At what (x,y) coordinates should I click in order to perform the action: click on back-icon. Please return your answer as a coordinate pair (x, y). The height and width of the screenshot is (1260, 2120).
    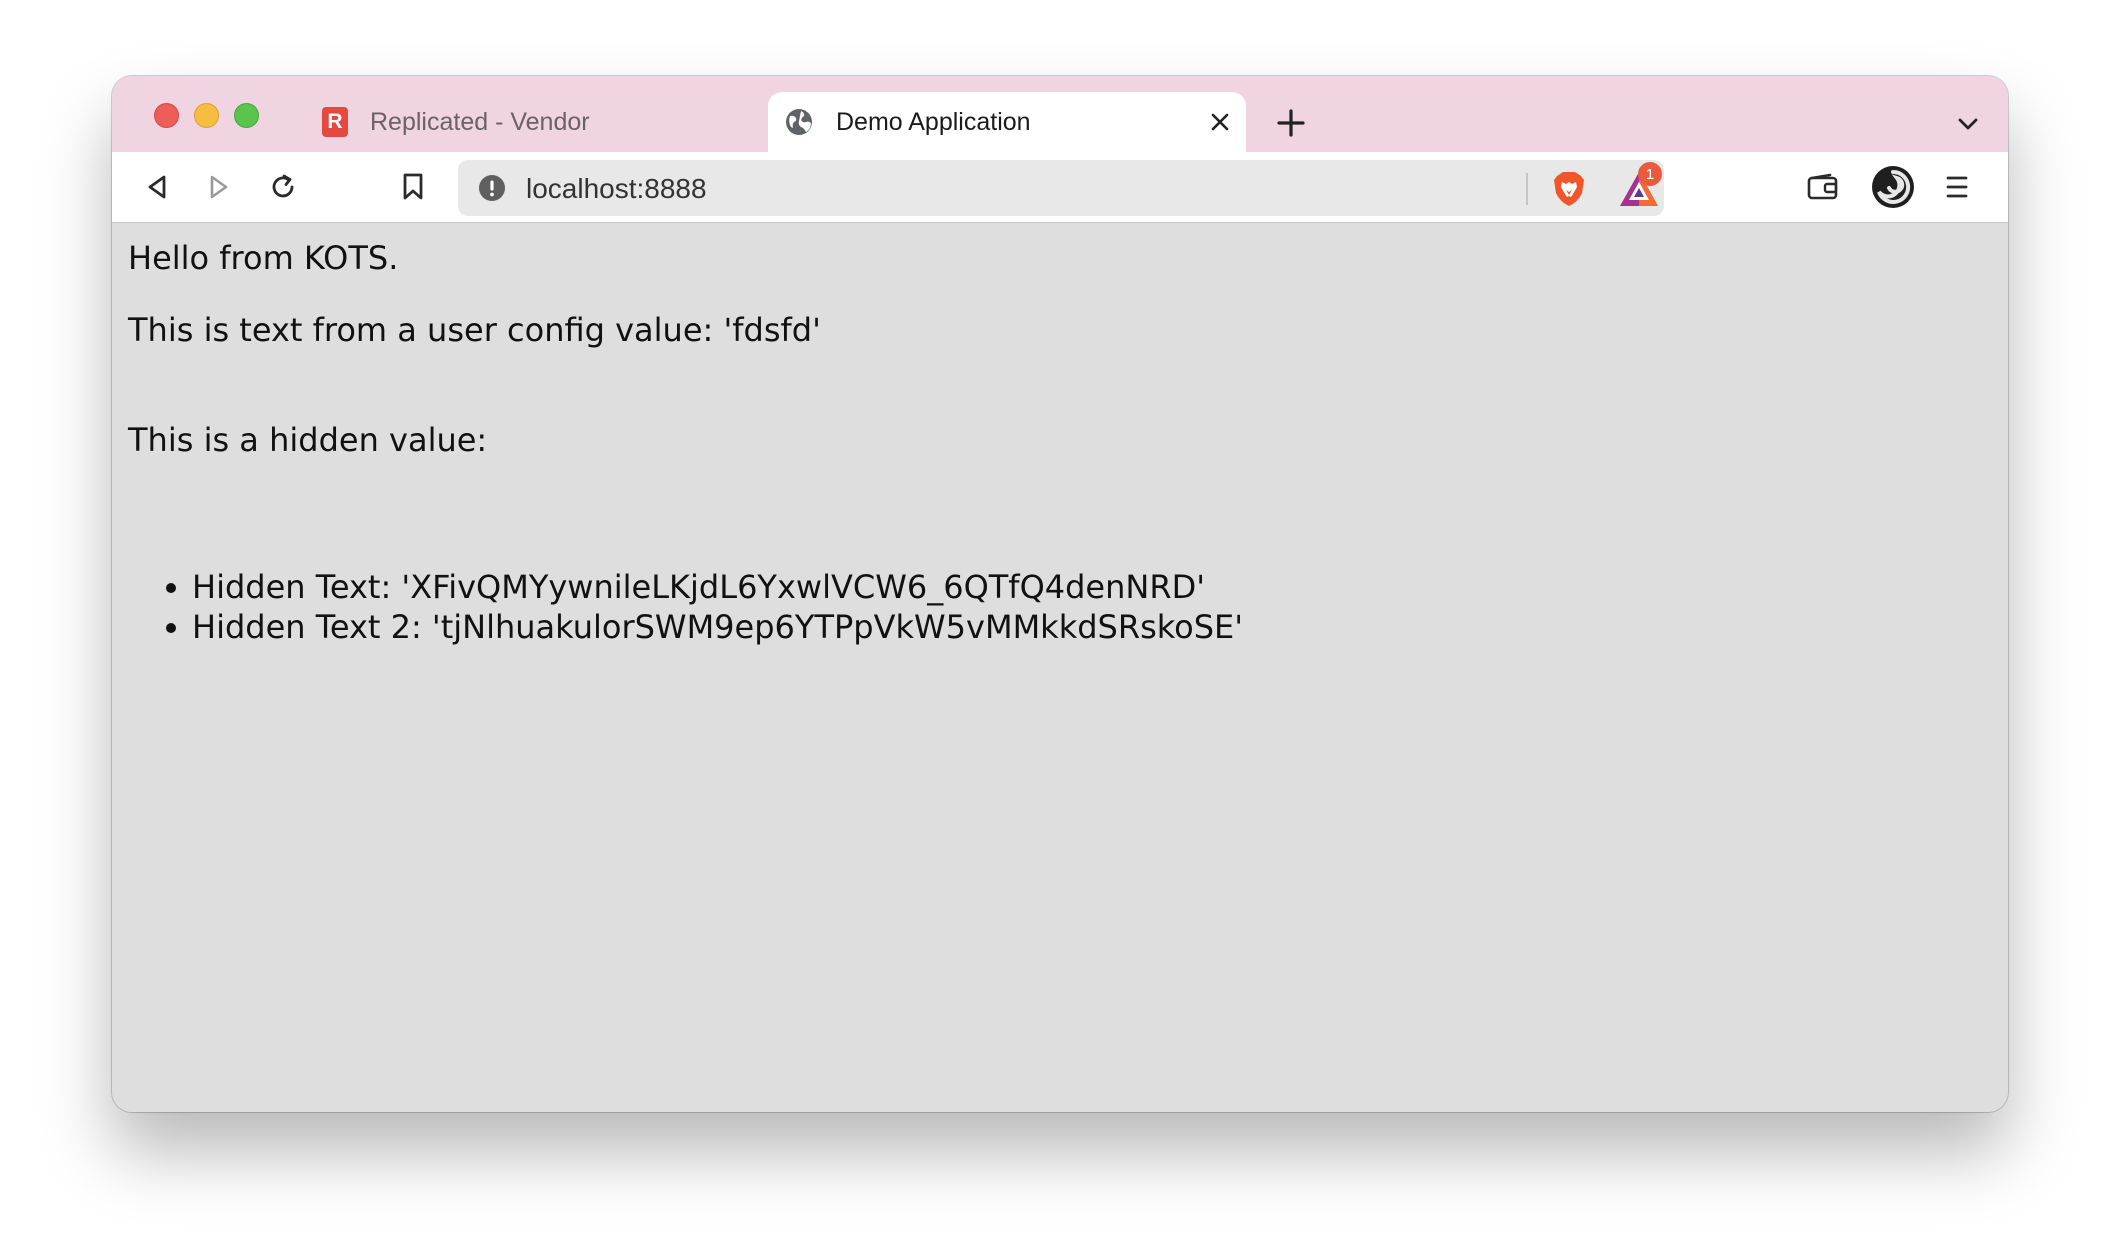
    Looking at the image, I should click on (157, 187).